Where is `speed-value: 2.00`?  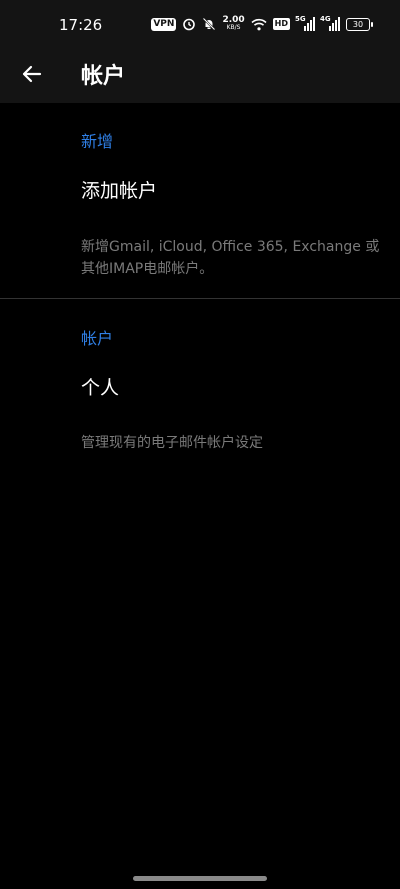
speed-value: 2.00 is located at coordinates (233, 20).